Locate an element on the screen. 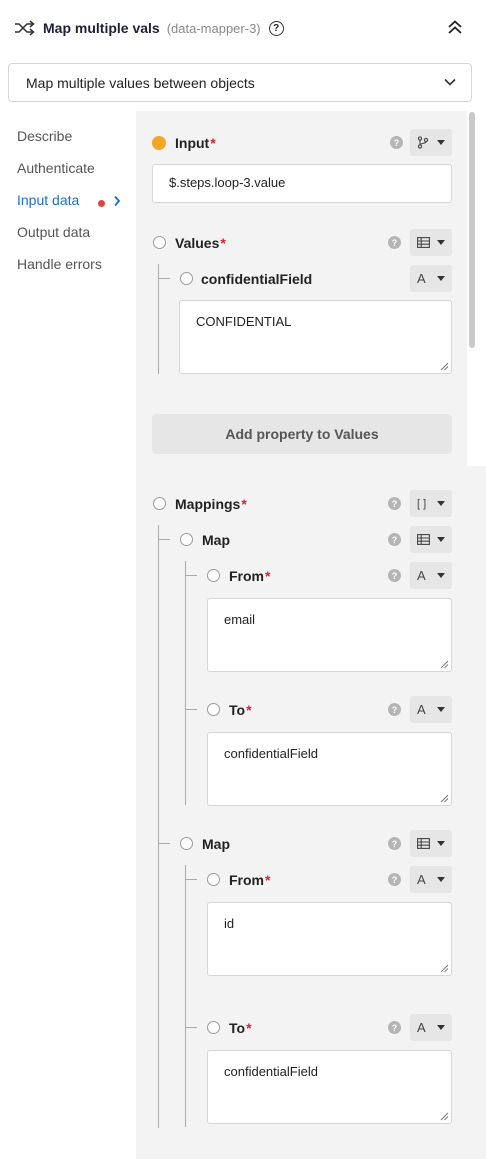 The width and height of the screenshot is (486, 1159). chevron-right-icon is located at coordinates (117, 201).